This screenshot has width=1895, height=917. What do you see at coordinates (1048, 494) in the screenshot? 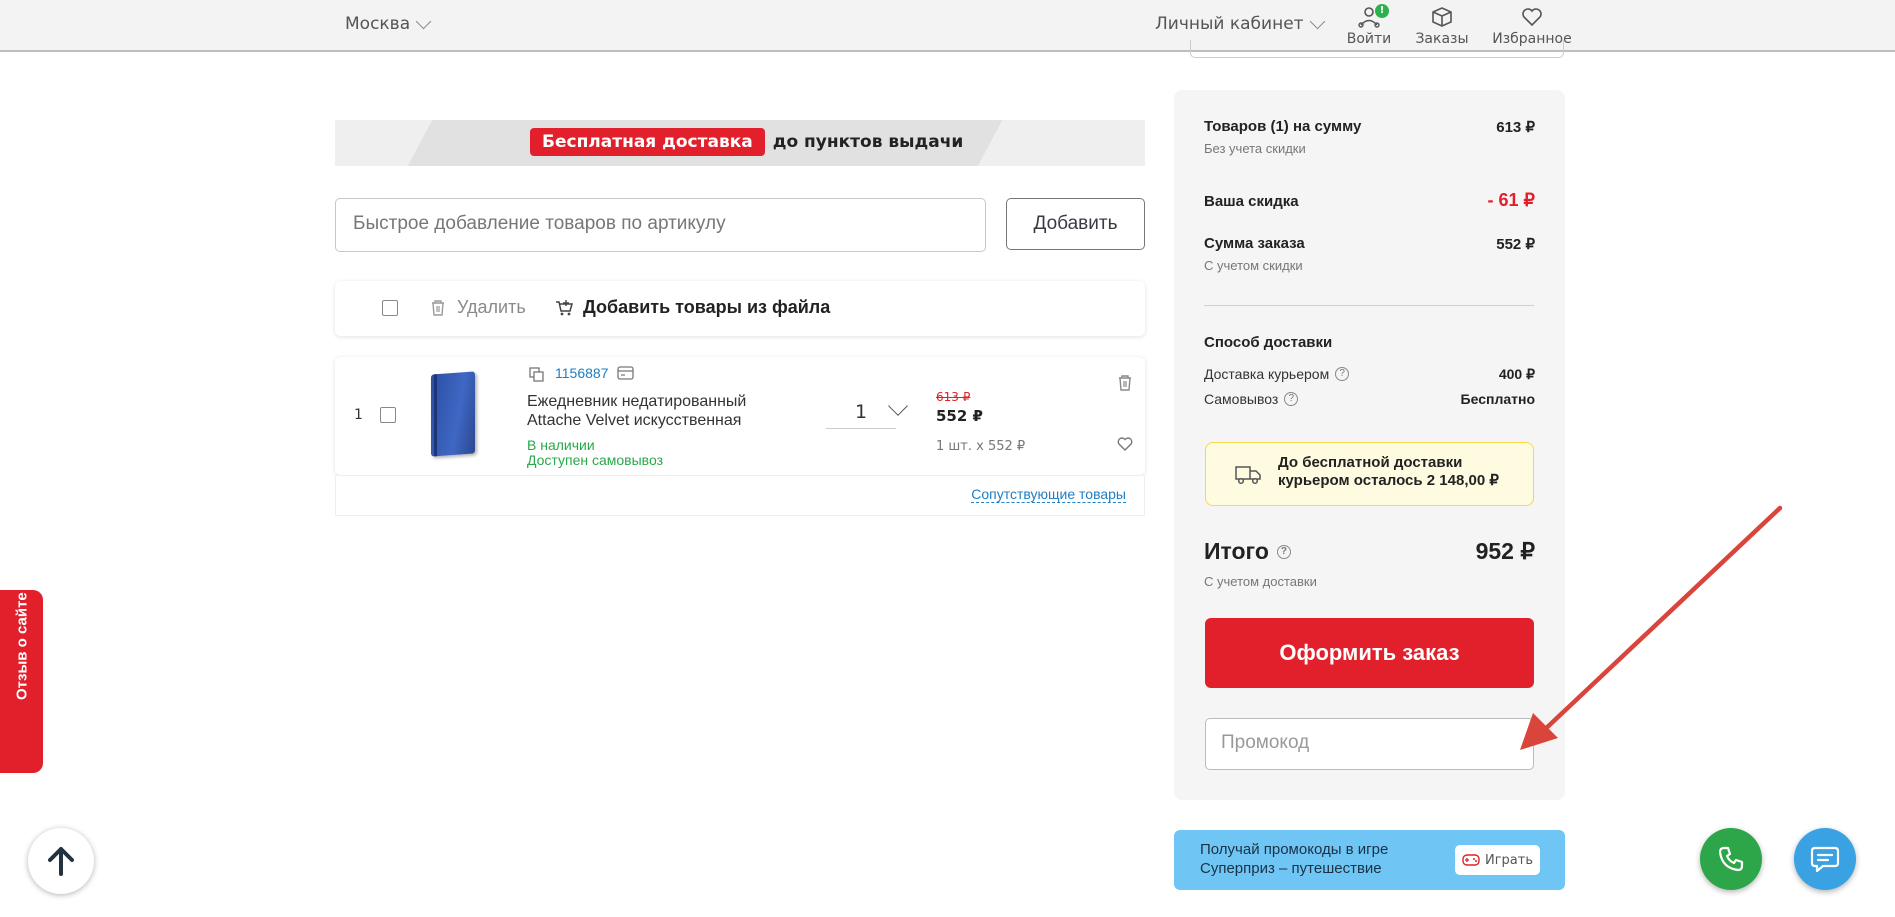
I see `related-products-link: Сопутствующие товары` at bounding box center [1048, 494].